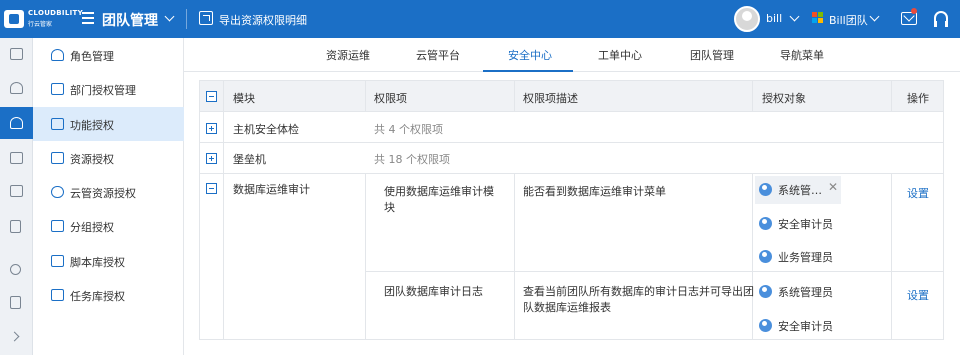 This screenshot has height=355, width=960. What do you see at coordinates (874, 16) in the screenshot?
I see `team-menu-chevron-icon` at bounding box center [874, 16].